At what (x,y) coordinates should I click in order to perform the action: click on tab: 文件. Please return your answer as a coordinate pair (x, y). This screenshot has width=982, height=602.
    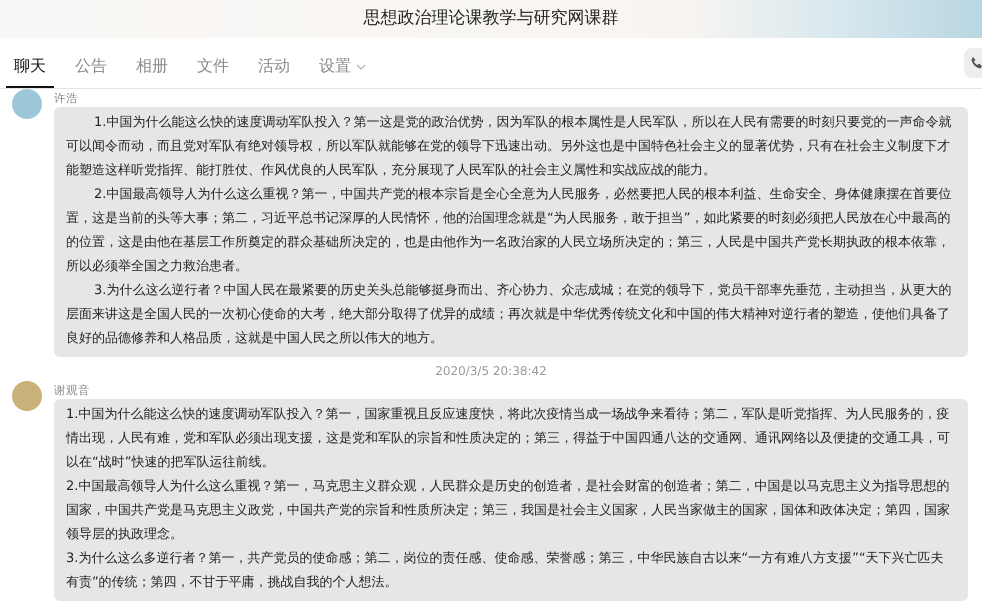
    Looking at the image, I should click on (213, 71).